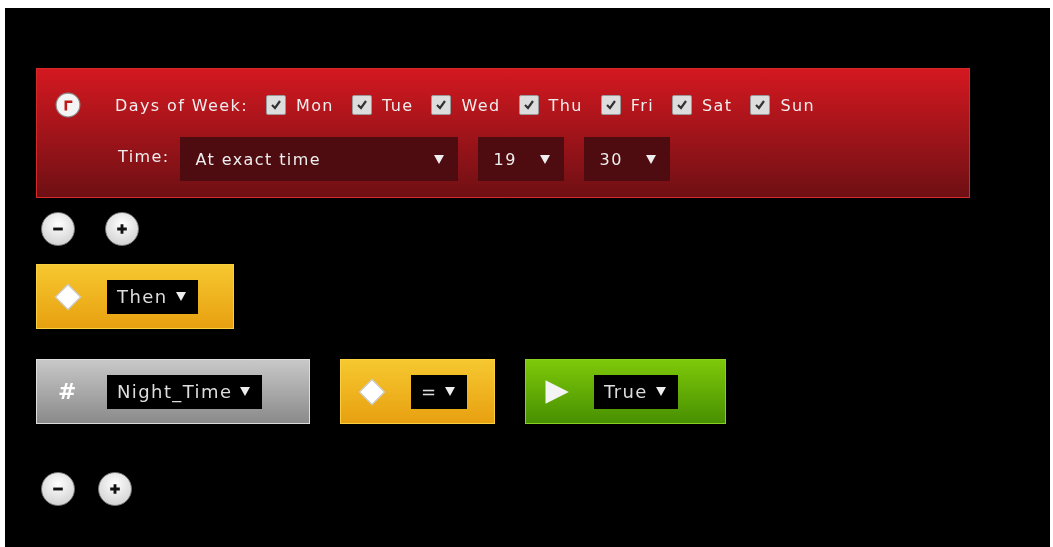  Describe the element at coordinates (642, 105) in the screenshot. I see `day-label: Fri` at that location.